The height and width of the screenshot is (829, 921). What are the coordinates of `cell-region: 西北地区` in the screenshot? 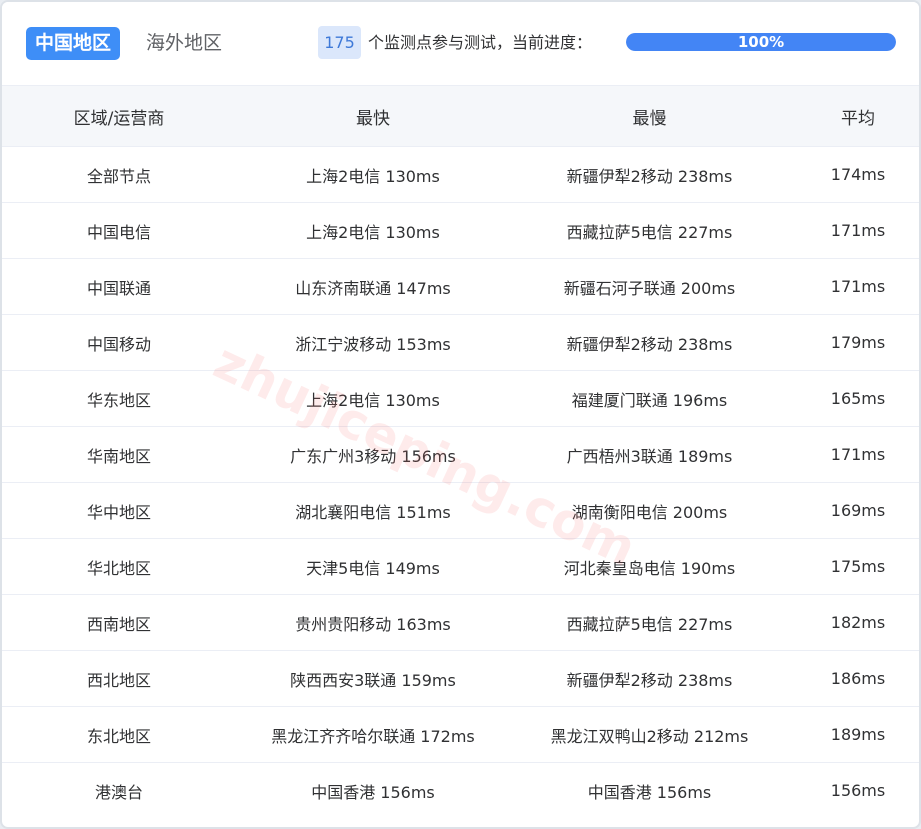 It's located at (119, 678).